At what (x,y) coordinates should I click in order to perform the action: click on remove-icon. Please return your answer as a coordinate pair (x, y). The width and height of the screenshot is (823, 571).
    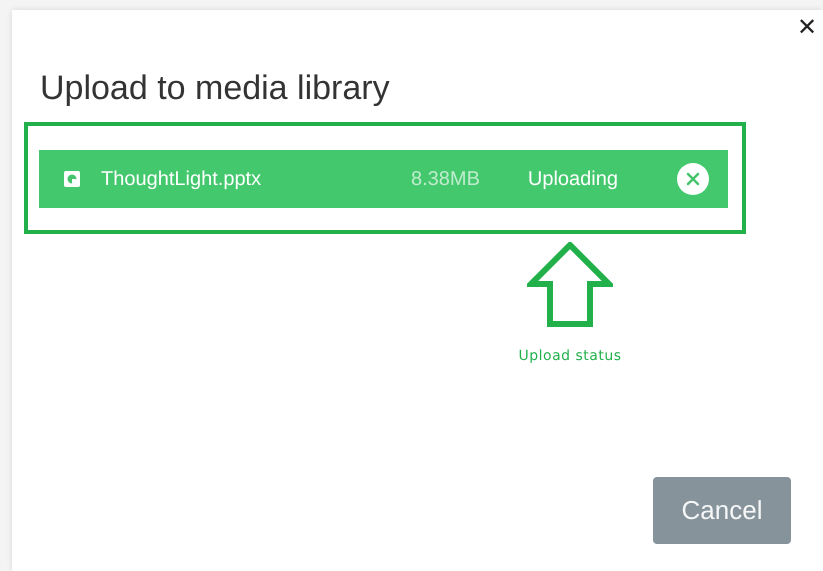
    Looking at the image, I should click on (693, 179).